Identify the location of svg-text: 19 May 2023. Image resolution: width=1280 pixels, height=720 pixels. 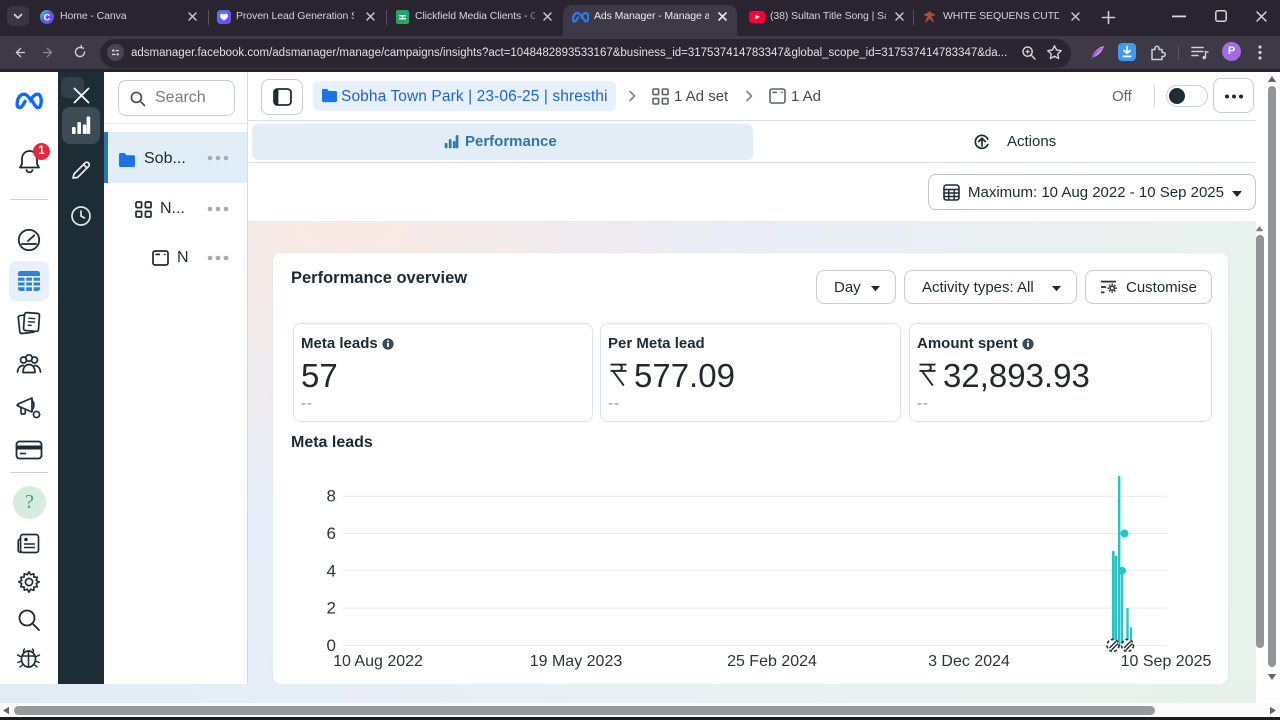
(576, 661).